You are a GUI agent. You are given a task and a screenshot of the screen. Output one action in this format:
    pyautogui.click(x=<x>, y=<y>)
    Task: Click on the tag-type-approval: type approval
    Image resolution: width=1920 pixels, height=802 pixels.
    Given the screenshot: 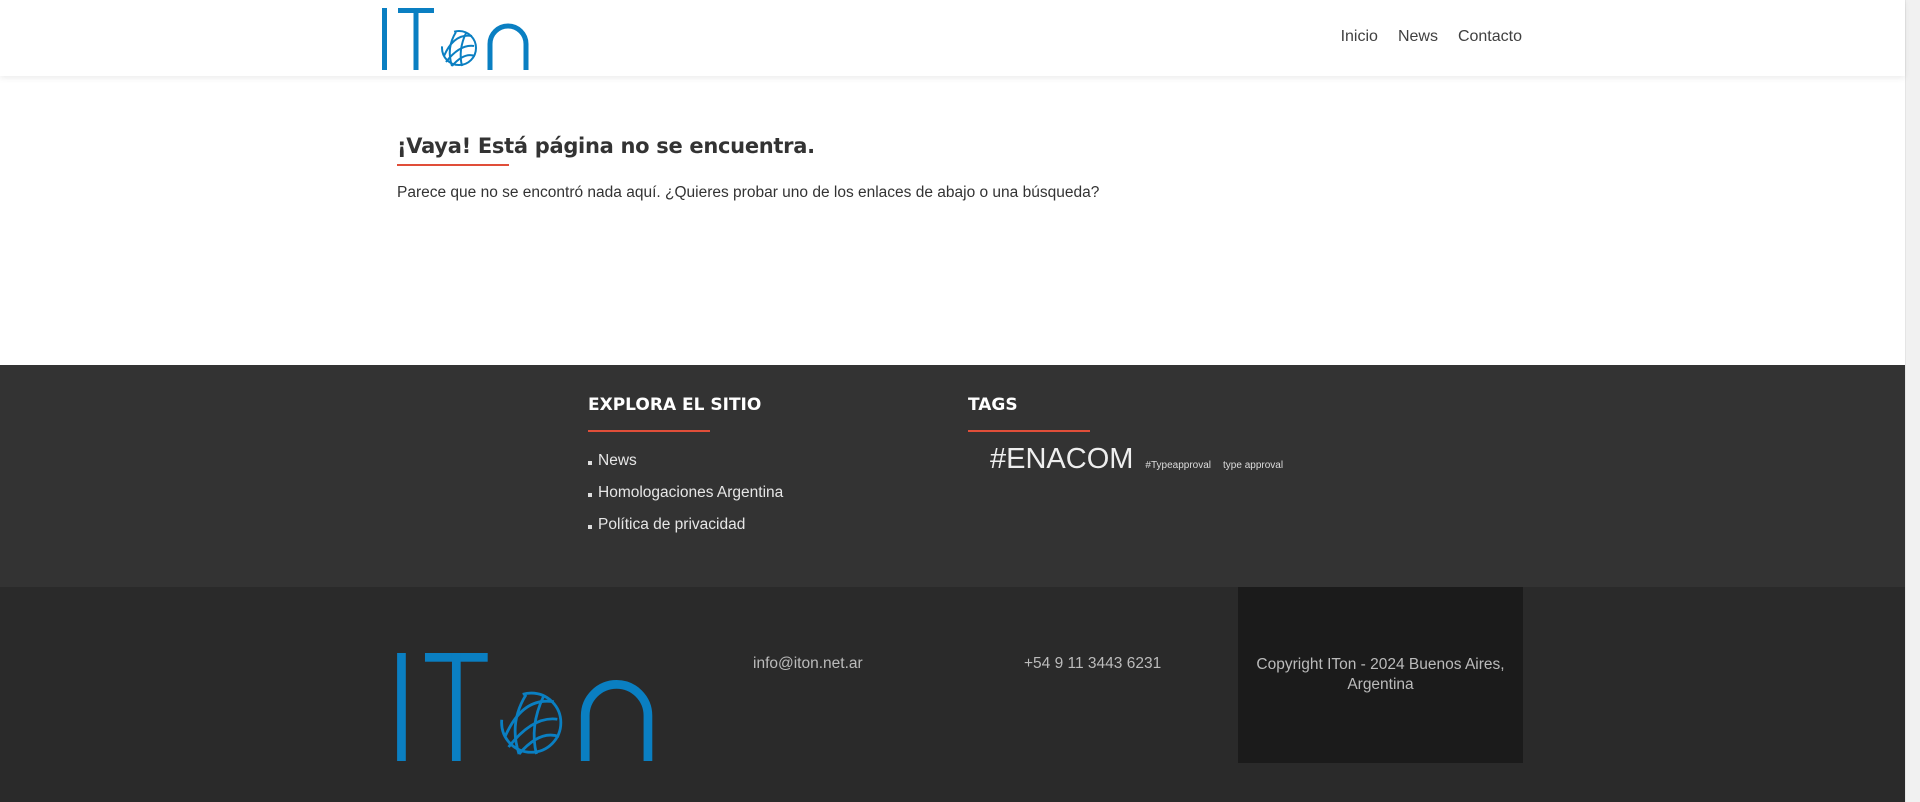 What is the action you would take?
    pyautogui.click(x=1253, y=465)
    